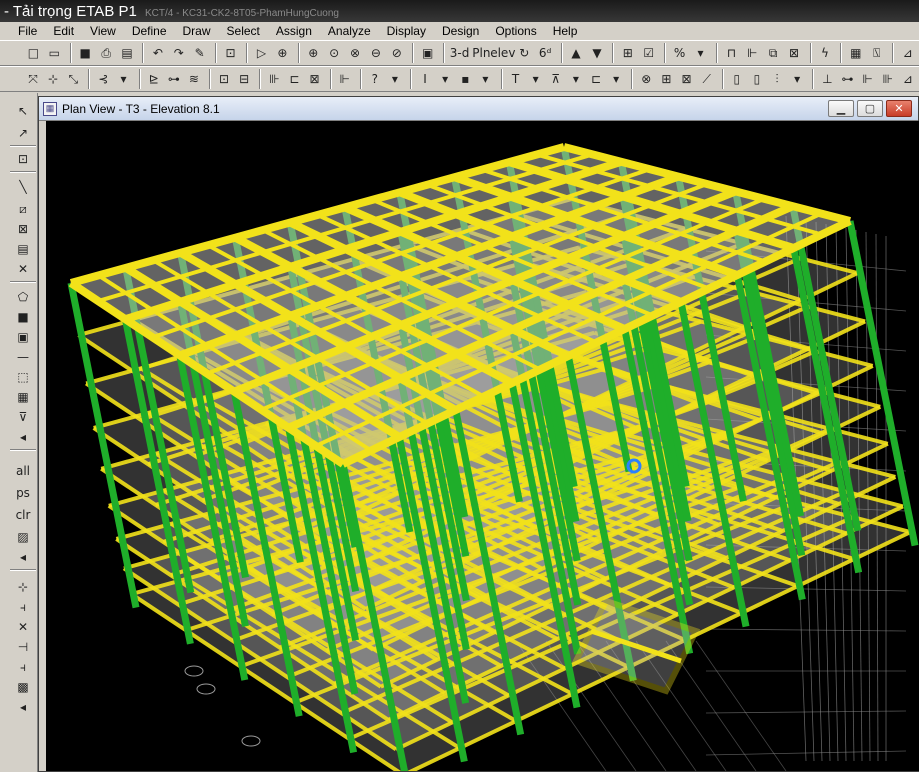 This screenshot has width=919, height=772. Describe the element at coordinates (648, 53) in the screenshot. I see `set-building-view-icon: ☑` at that location.